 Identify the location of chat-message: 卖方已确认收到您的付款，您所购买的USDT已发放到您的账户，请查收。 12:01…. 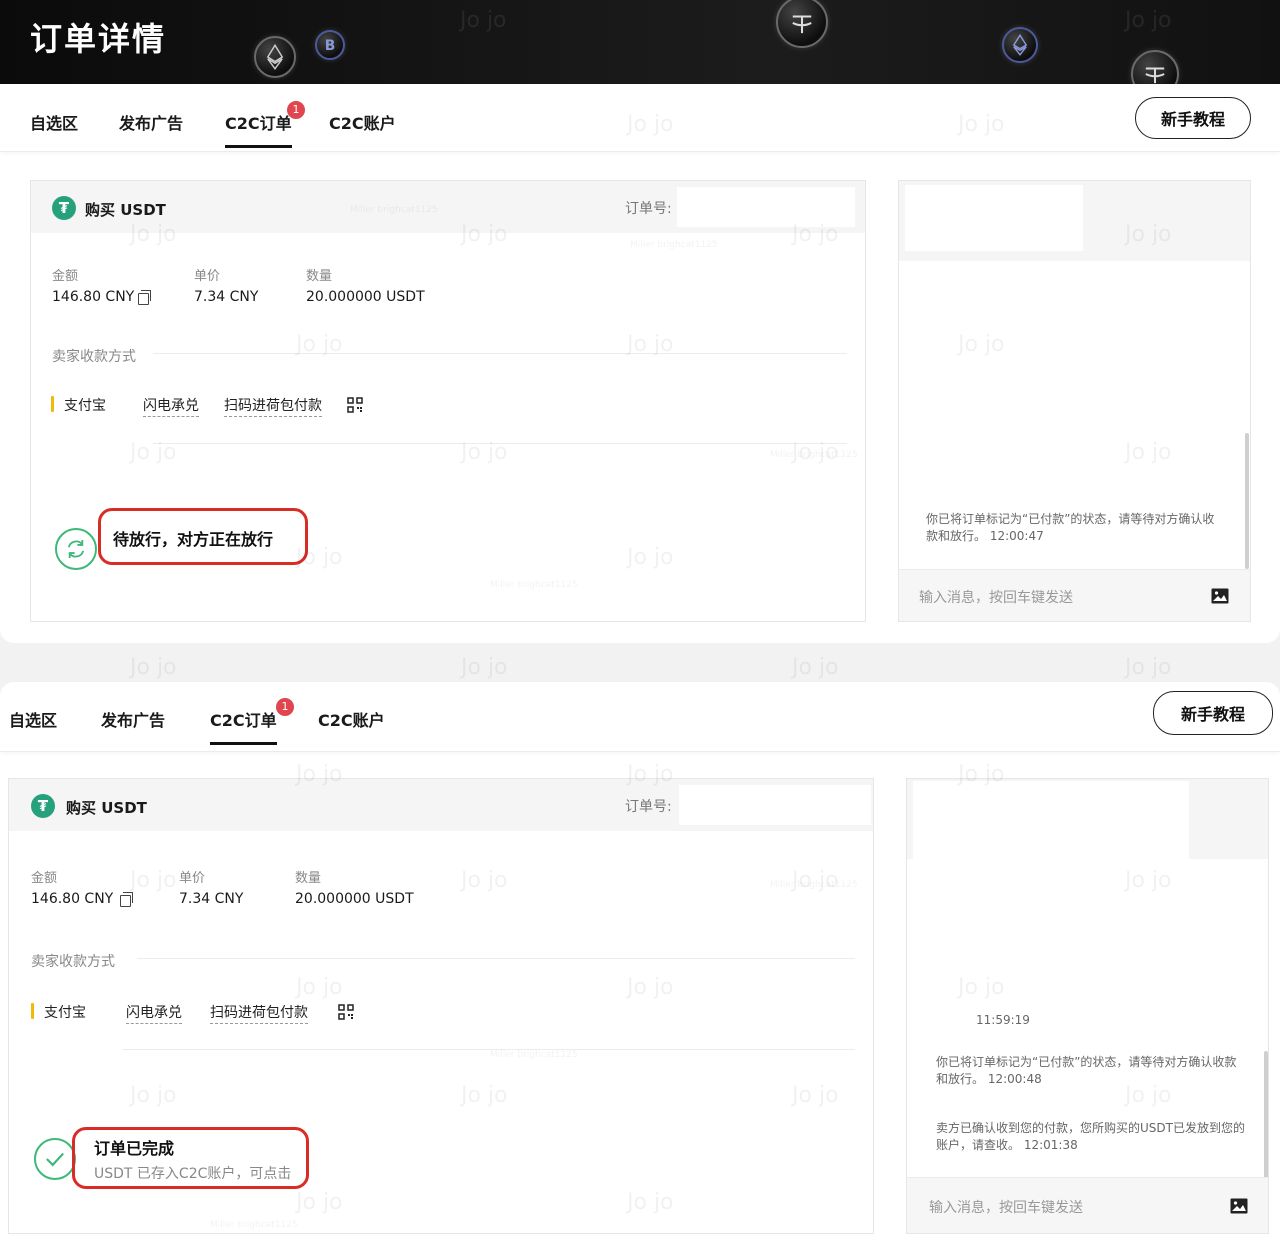
(1090, 1136).